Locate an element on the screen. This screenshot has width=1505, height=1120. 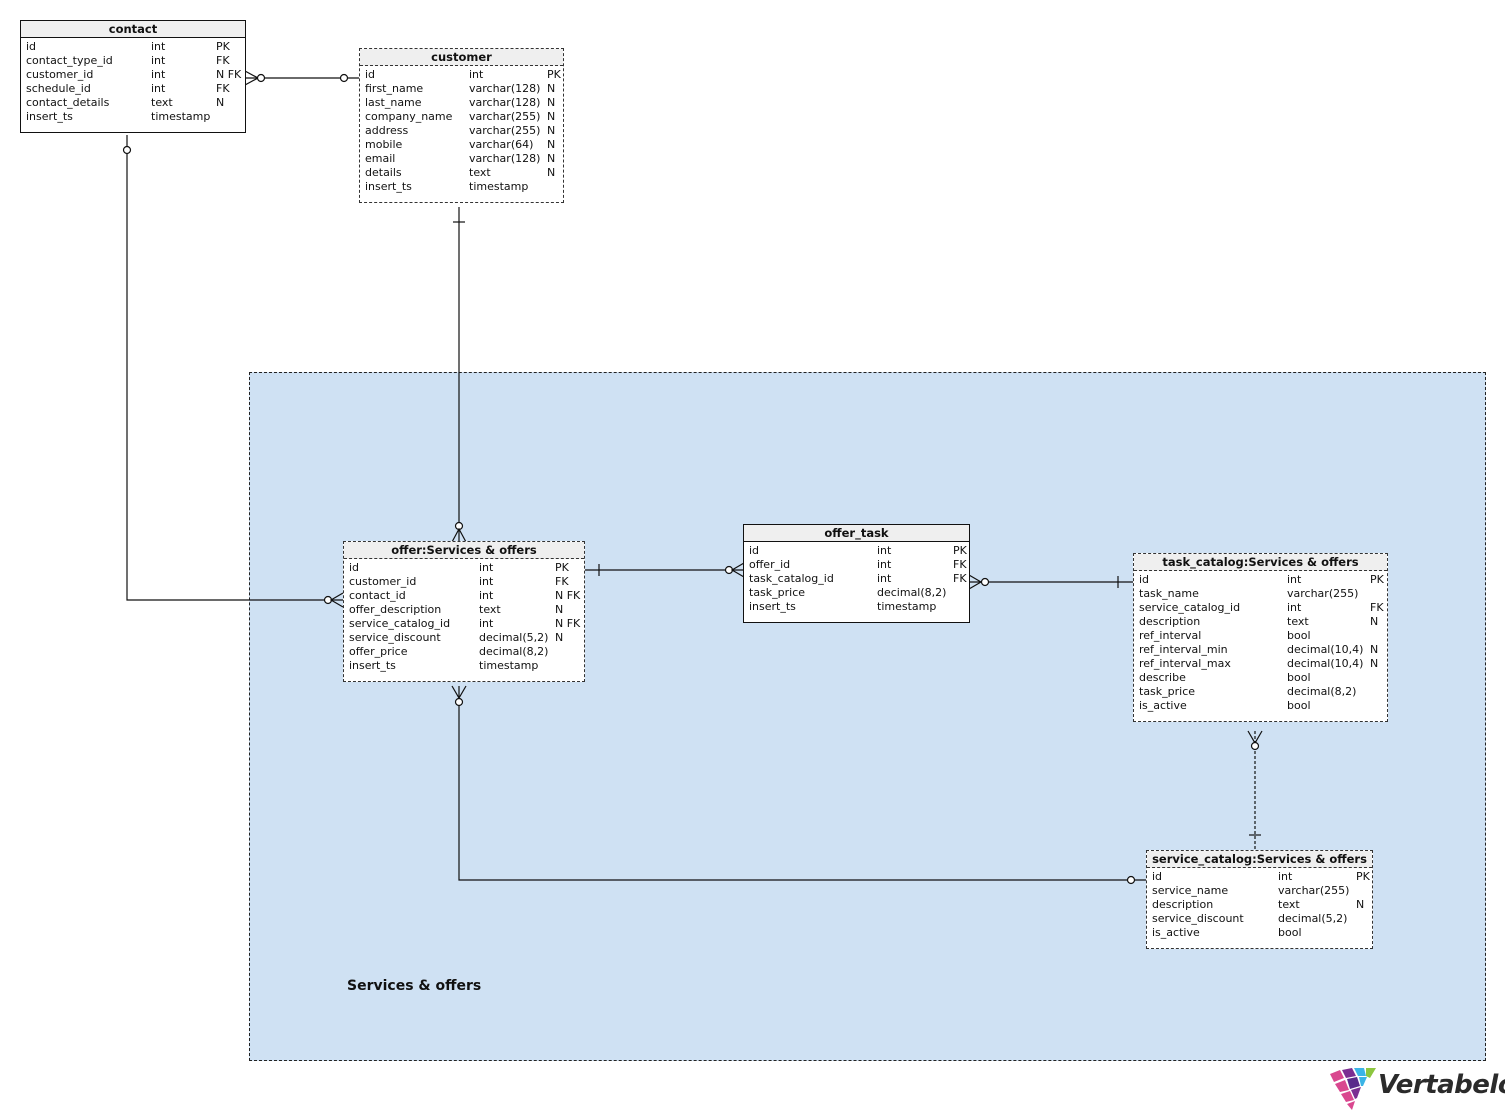
column-name: ref_interval is located at coordinates (1170, 635).